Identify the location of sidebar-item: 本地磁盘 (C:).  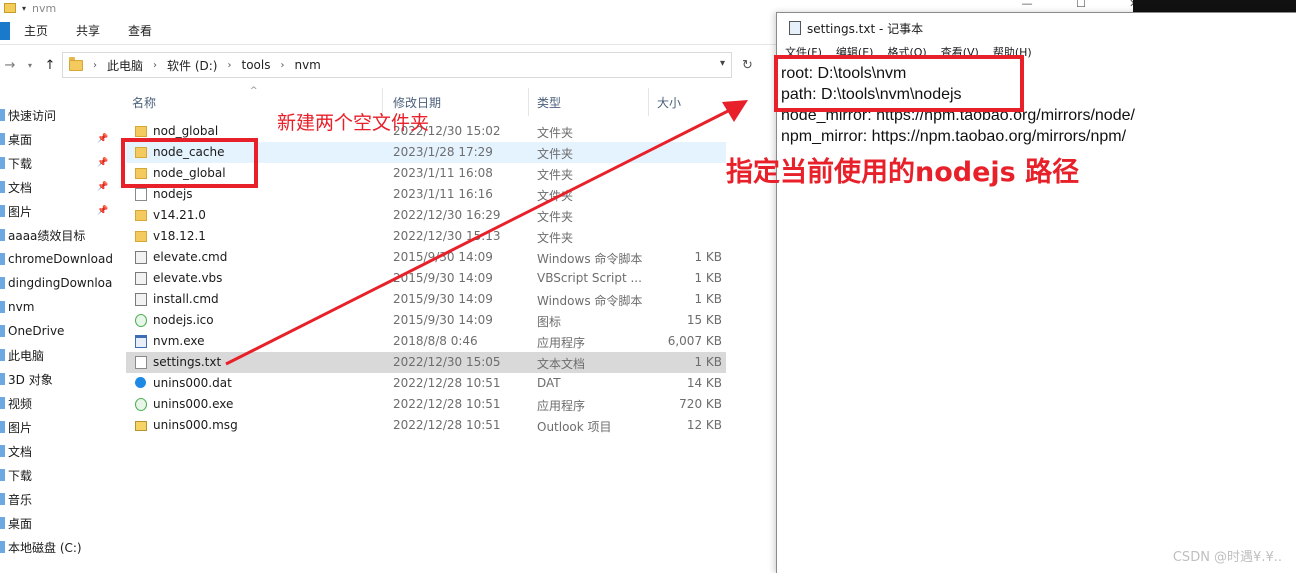
(59, 547).